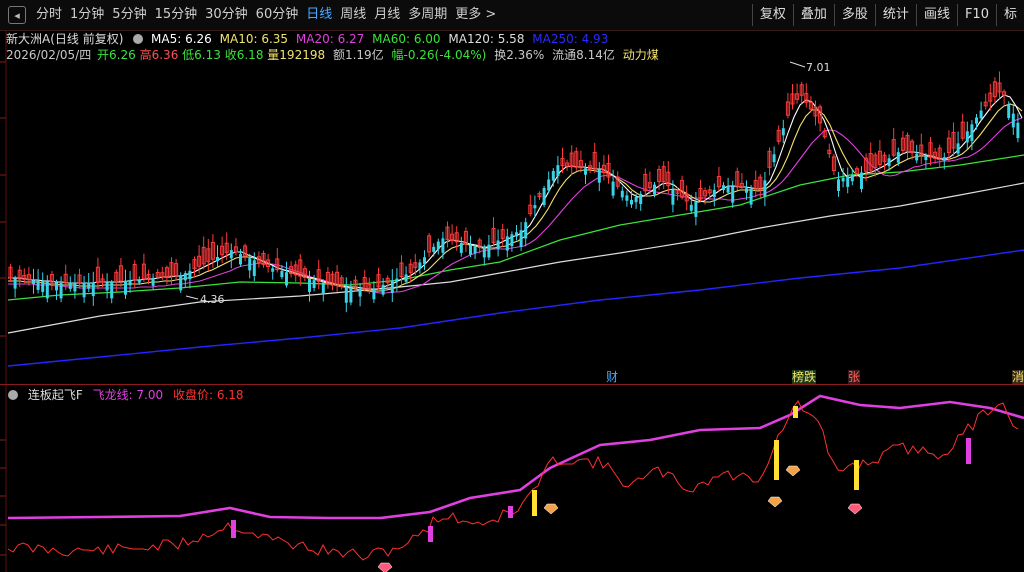 The width and height of the screenshot is (1024, 572). I want to click on sector-value: 动力煤, so click(640, 55).